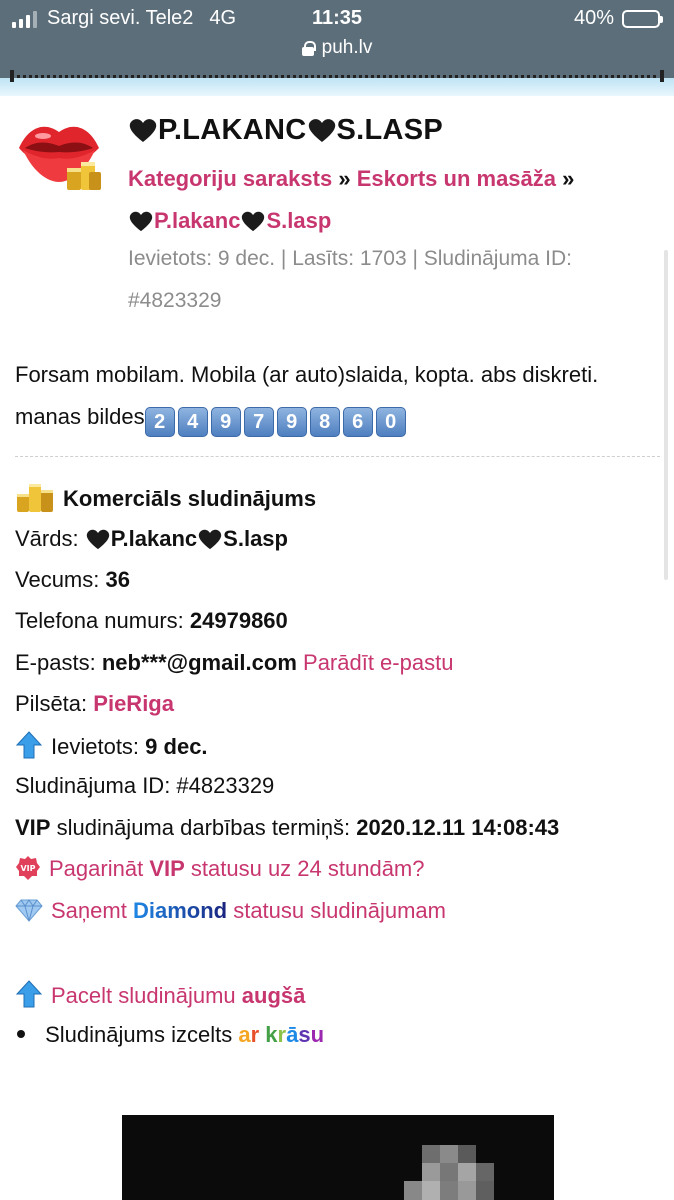 This screenshot has width=674, height=1200. Describe the element at coordinates (299, 220) in the screenshot. I see `breadcrumb-current-part2: S.lasp` at that location.